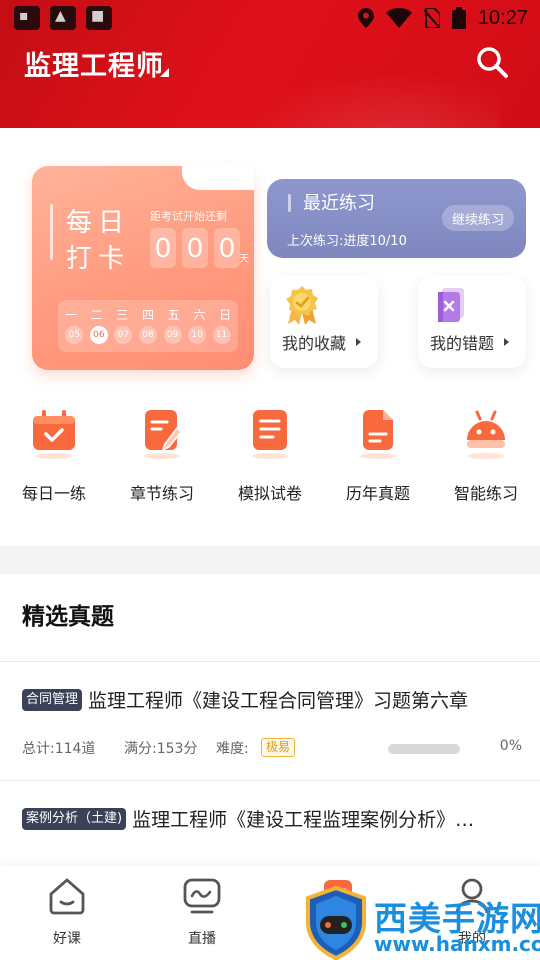 This screenshot has height=960, width=540. I want to click on wifi-icon, so click(398, 18).